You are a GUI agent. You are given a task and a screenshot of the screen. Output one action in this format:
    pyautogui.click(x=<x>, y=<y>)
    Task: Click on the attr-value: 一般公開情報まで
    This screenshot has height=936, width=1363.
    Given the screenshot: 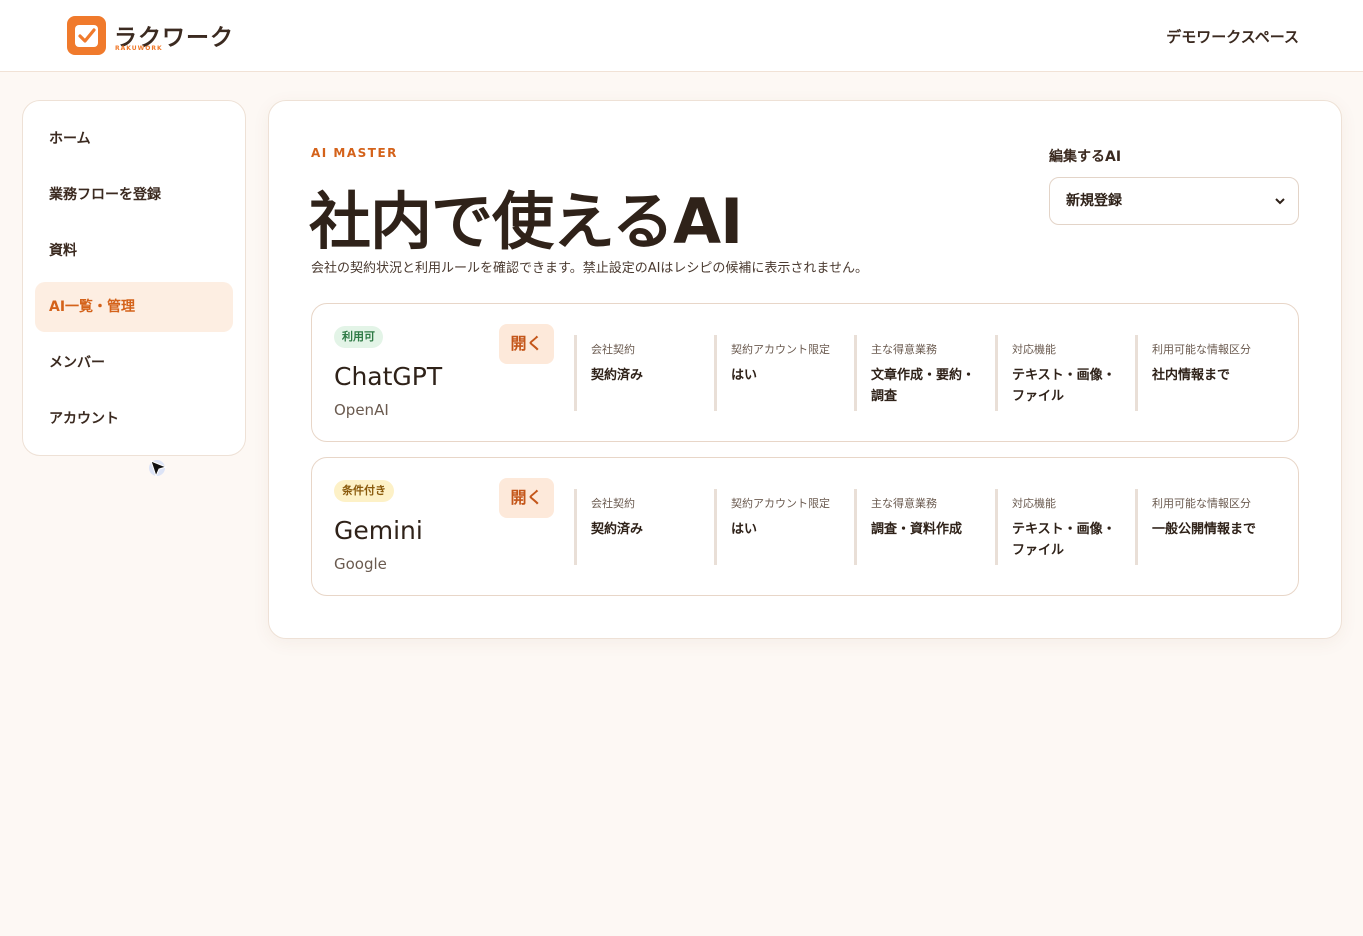 What is the action you would take?
    pyautogui.click(x=1204, y=529)
    